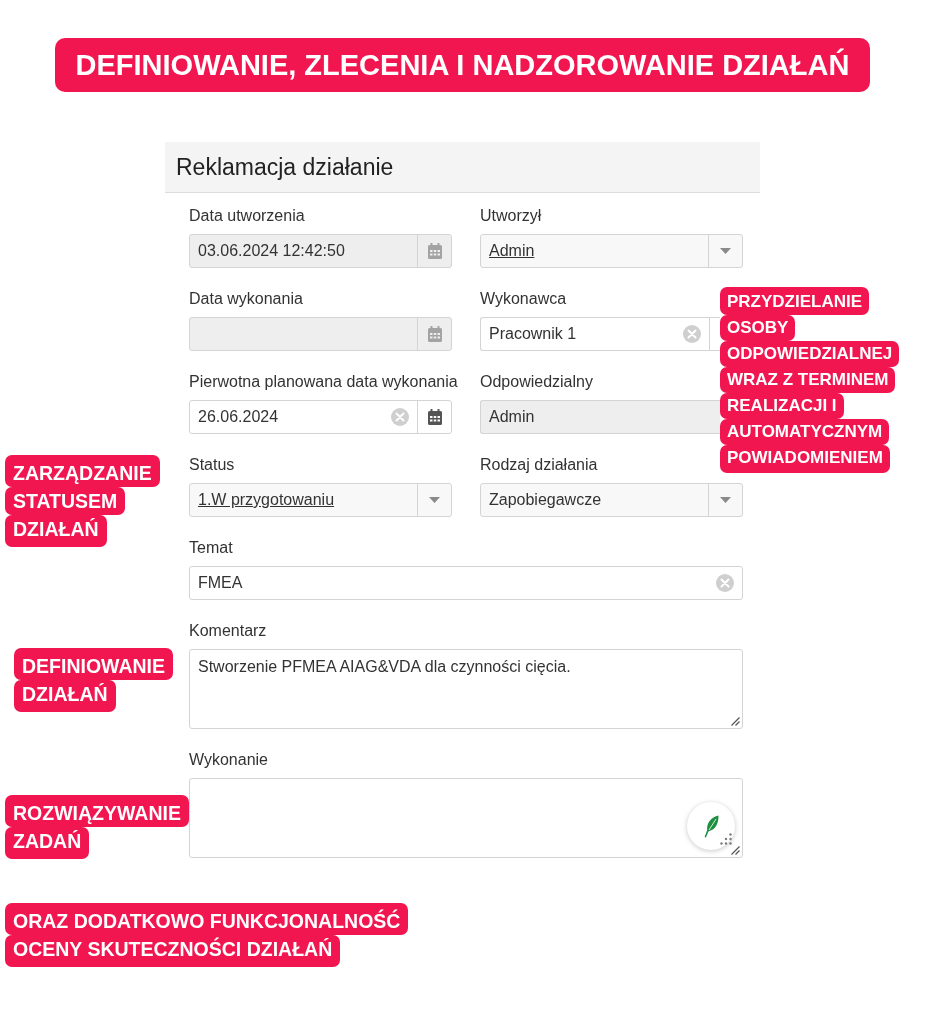 This screenshot has width=925, height=1028. Describe the element at coordinates (285, 167) in the screenshot. I see `form-title: Reklamacja działanie` at that location.